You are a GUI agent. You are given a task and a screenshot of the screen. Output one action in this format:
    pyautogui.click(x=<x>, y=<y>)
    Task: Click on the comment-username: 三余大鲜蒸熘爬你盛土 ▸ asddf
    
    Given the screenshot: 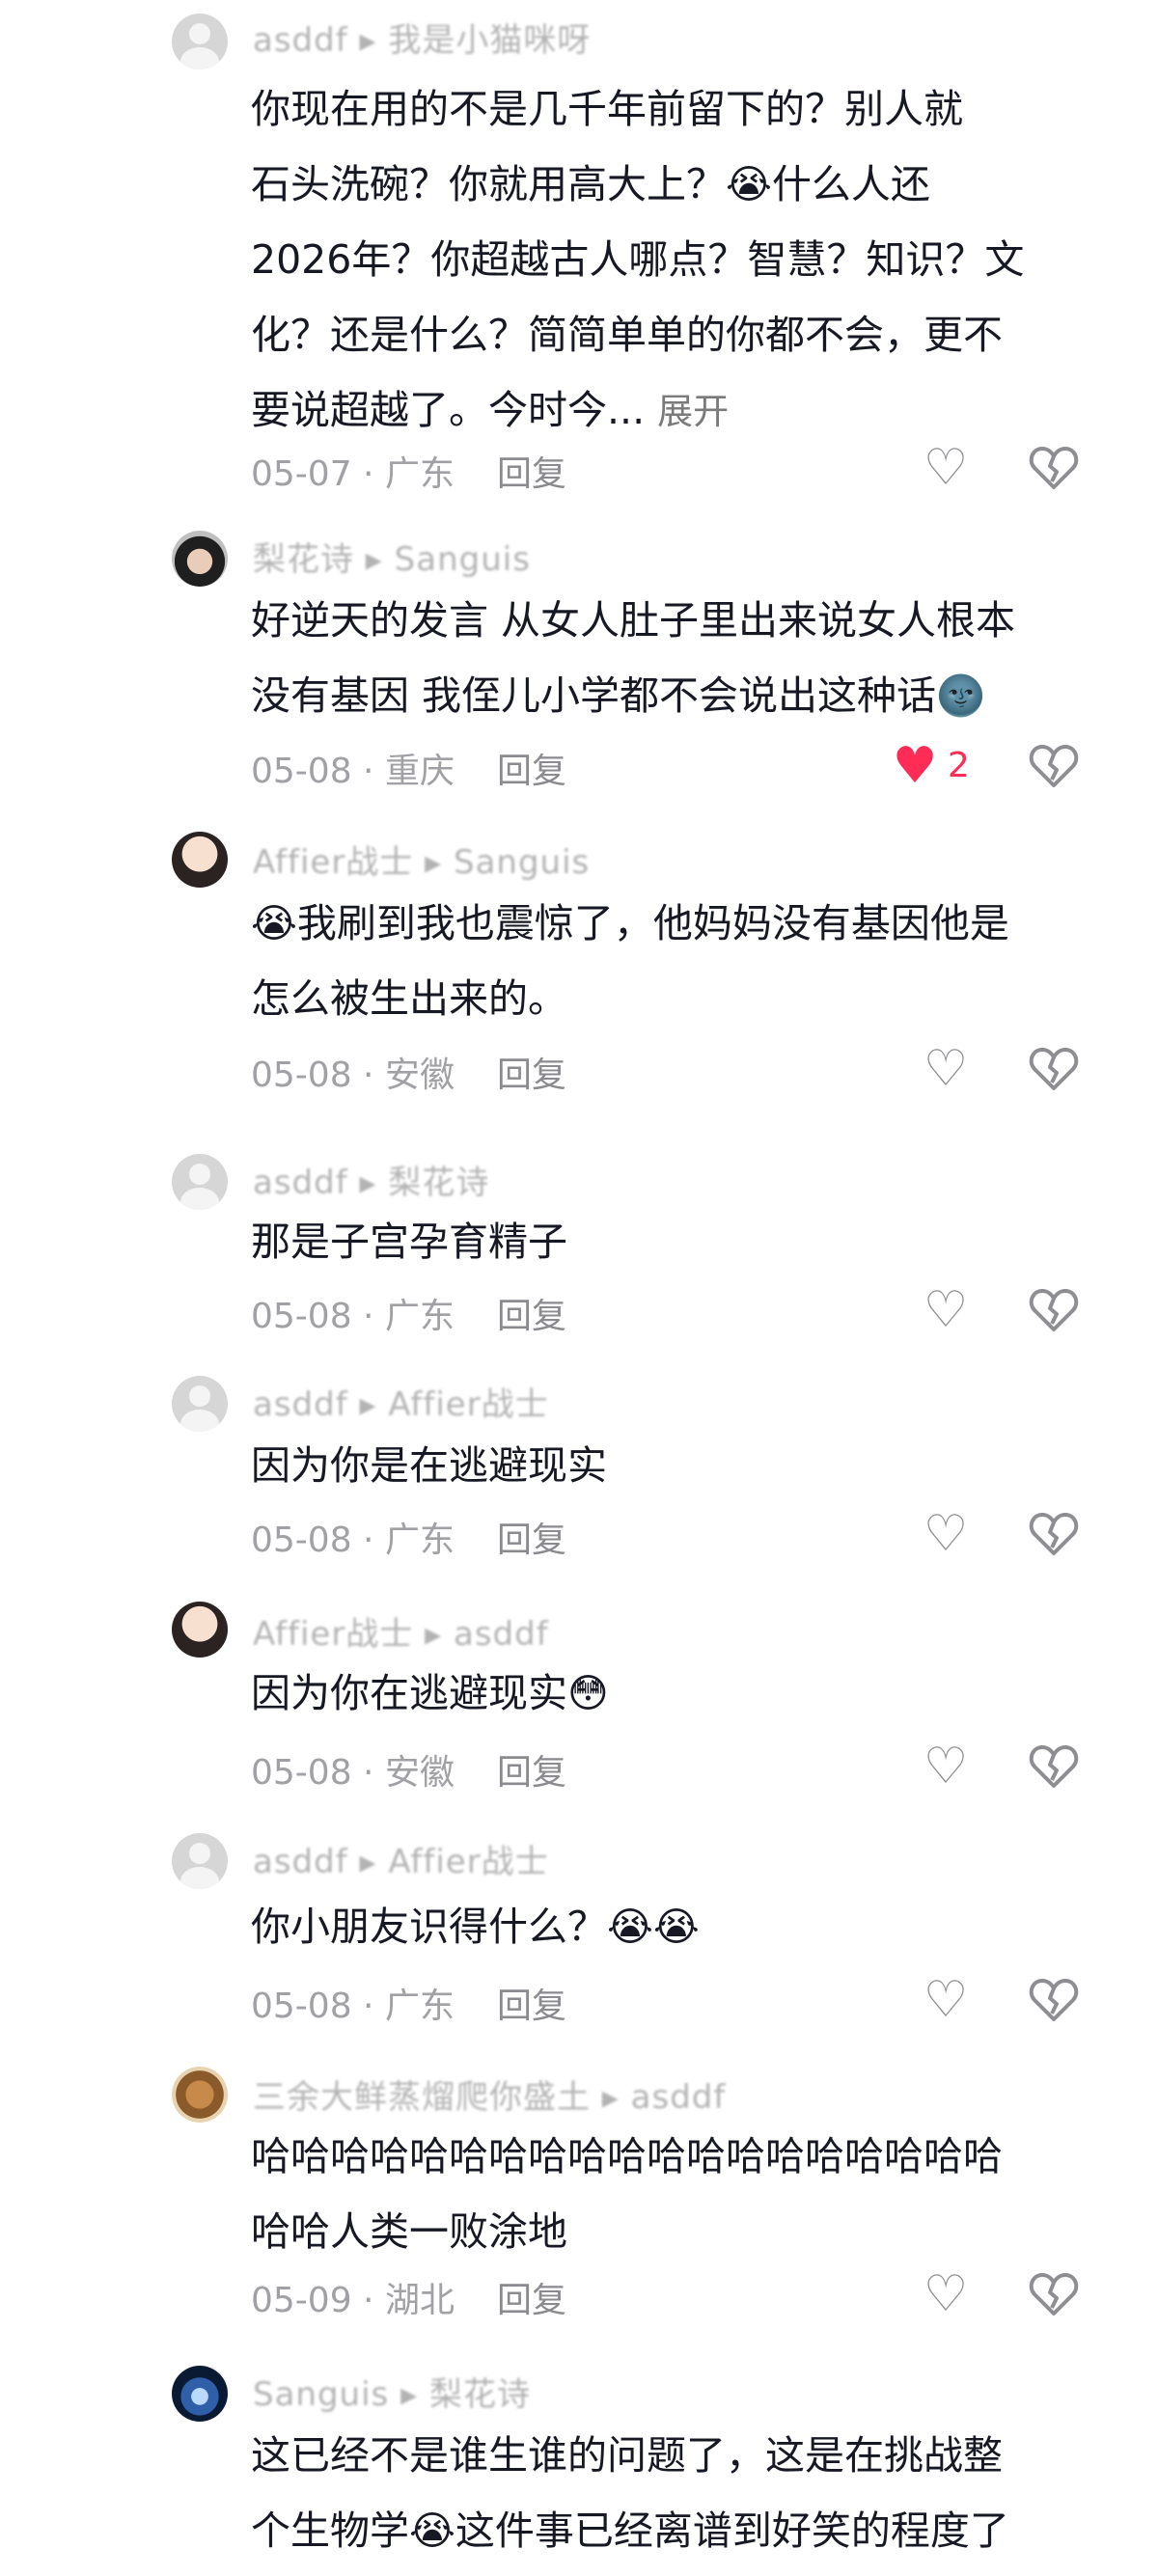 What is the action you would take?
    pyautogui.click(x=489, y=2094)
    